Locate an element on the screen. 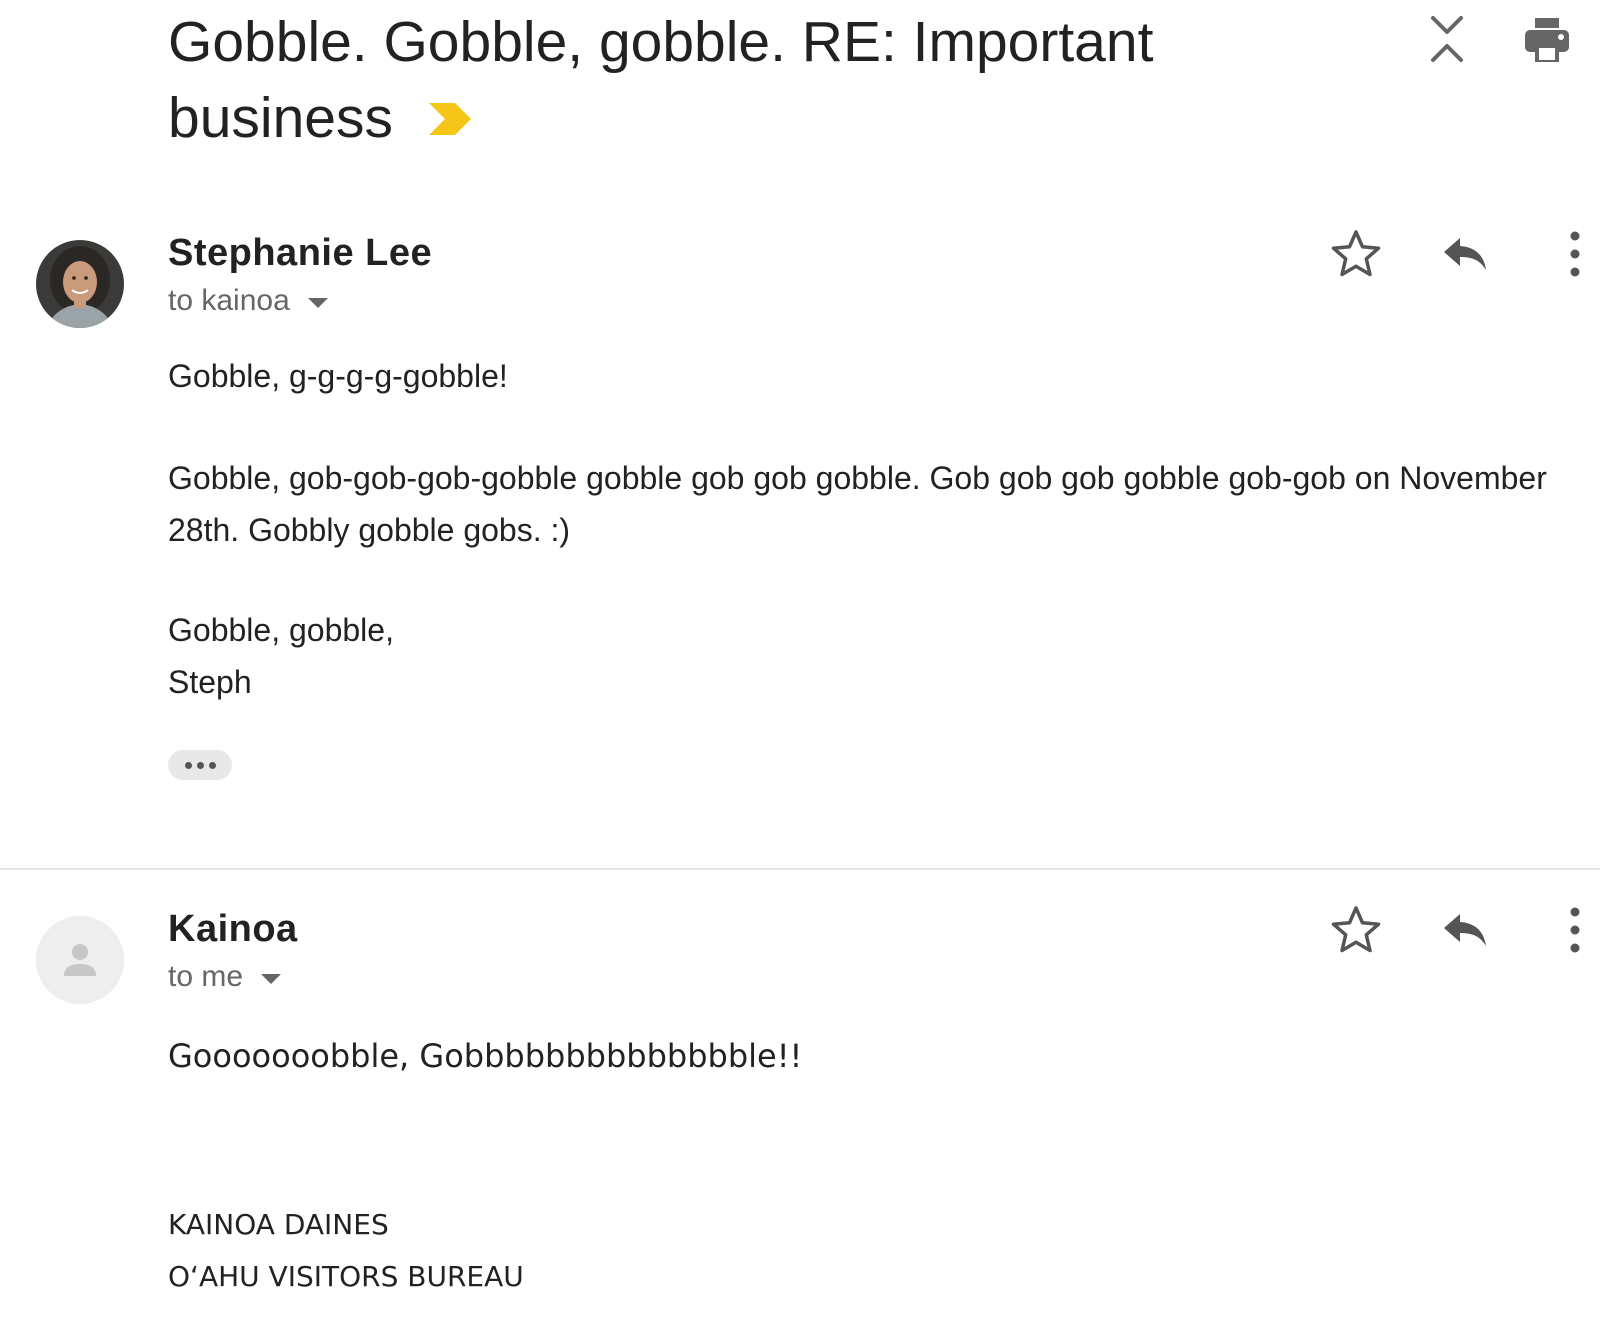 The height and width of the screenshot is (1320, 1600). recipient-label: to me is located at coordinates (206, 976).